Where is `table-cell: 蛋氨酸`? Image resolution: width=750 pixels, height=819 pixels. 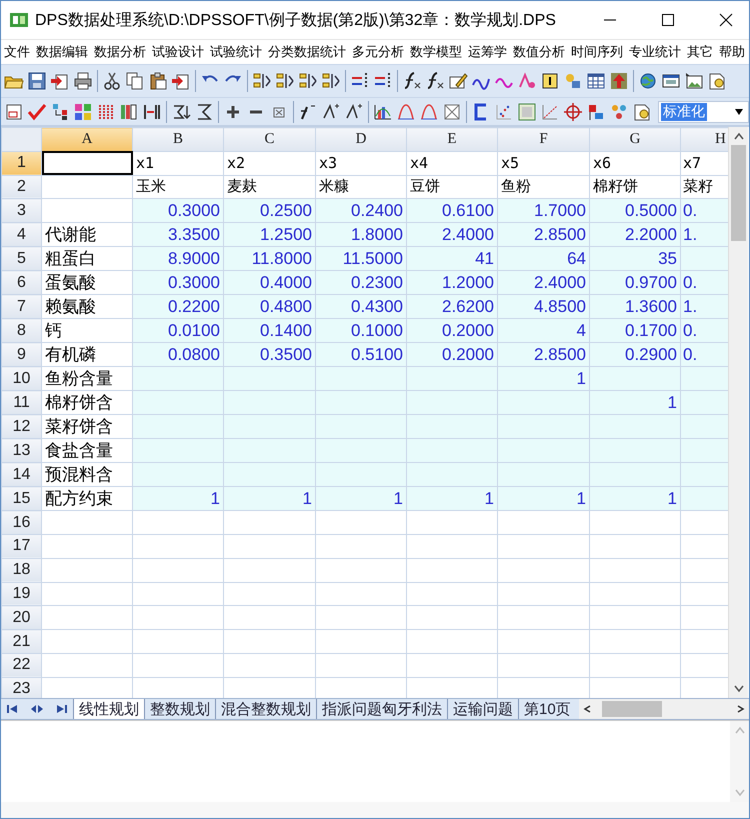 table-cell: 蛋氨酸 is located at coordinates (87, 282).